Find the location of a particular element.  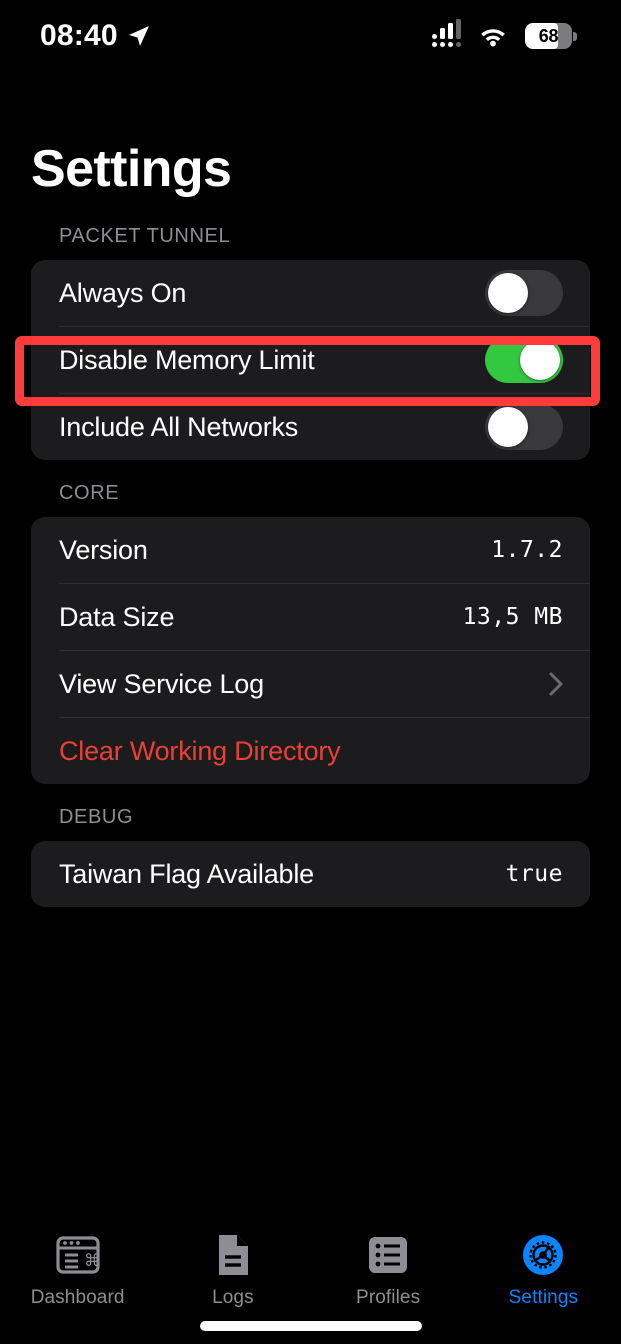

tab-logs: Logs is located at coordinates (232, 1270).